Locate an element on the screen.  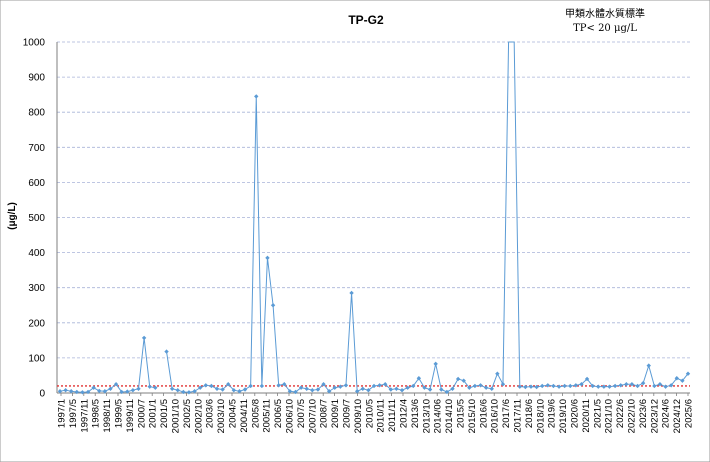
x-tick-label: 2021/10 is located at coordinates (609, 416).